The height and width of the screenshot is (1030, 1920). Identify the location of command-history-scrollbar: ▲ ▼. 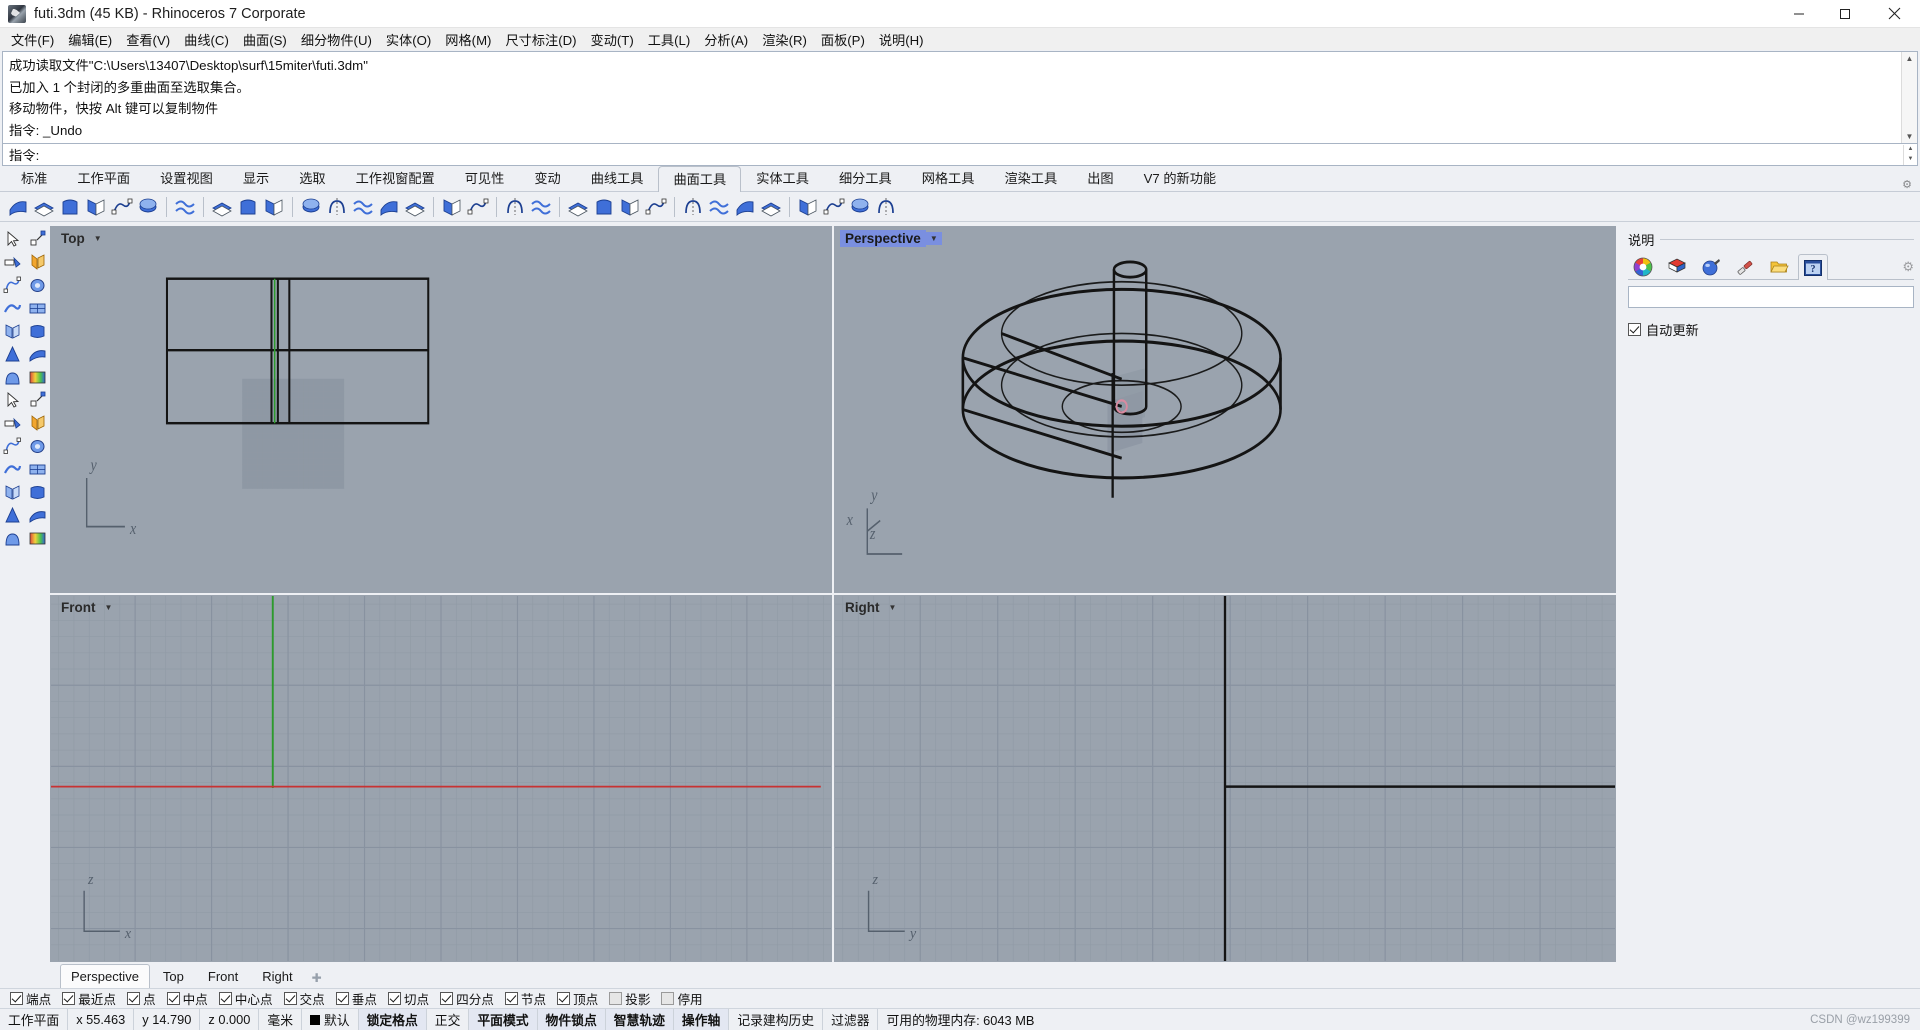
(1909, 97).